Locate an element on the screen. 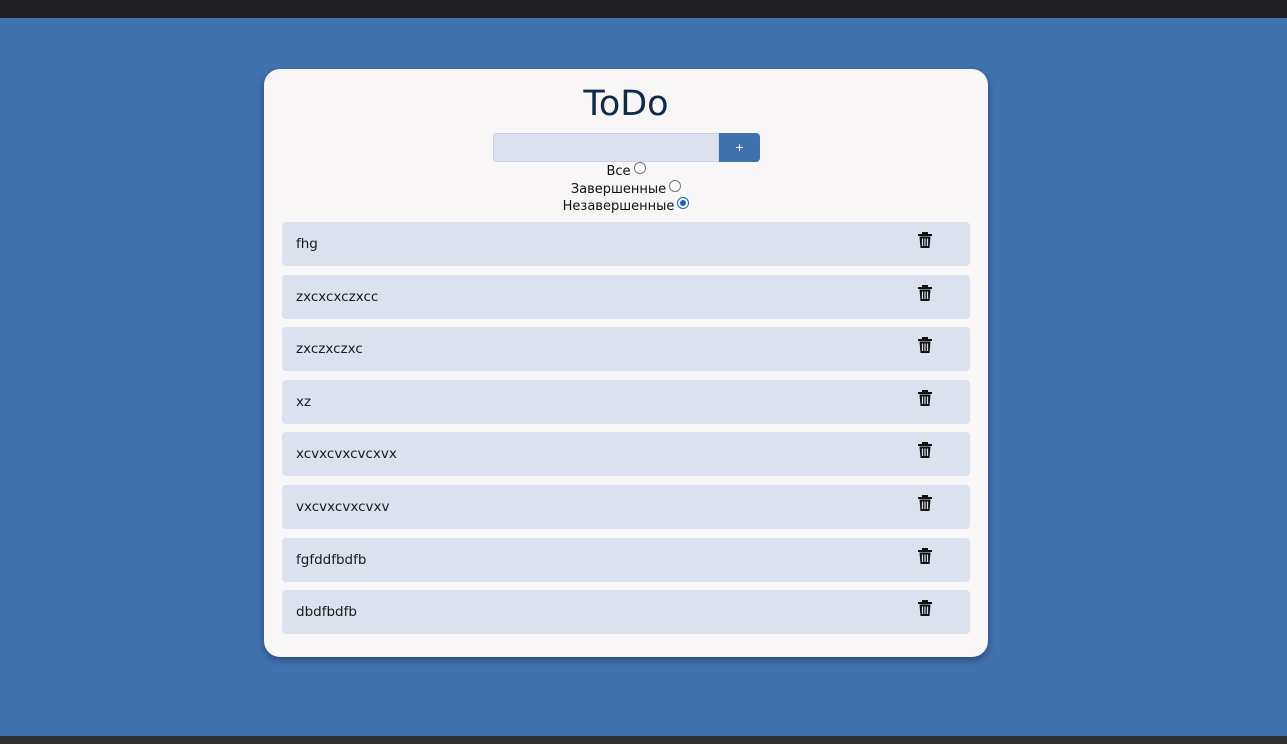 This screenshot has width=1287, height=744. todo-text: zxczxczxc is located at coordinates (329, 349).